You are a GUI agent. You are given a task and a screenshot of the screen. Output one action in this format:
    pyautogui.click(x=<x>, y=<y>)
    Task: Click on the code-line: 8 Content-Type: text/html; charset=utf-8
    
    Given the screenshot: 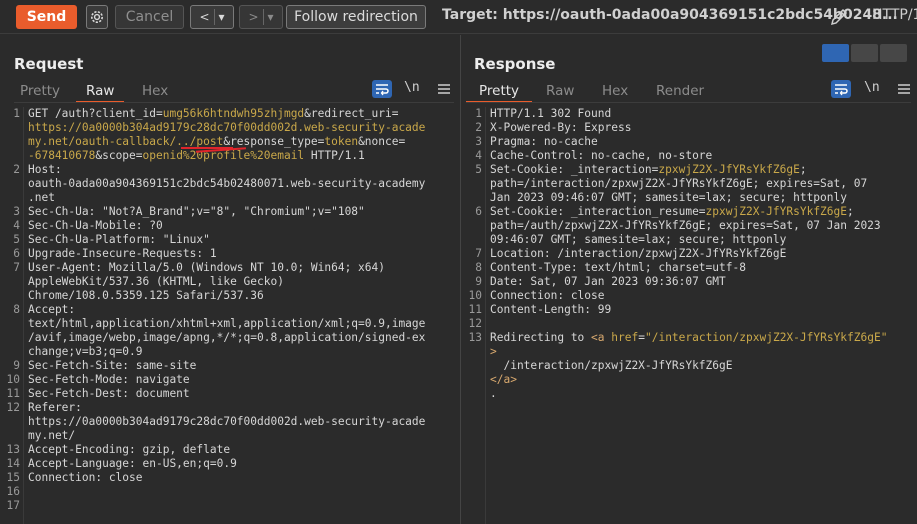 What is the action you would take?
    pyautogui.click(x=689, y=268)
    